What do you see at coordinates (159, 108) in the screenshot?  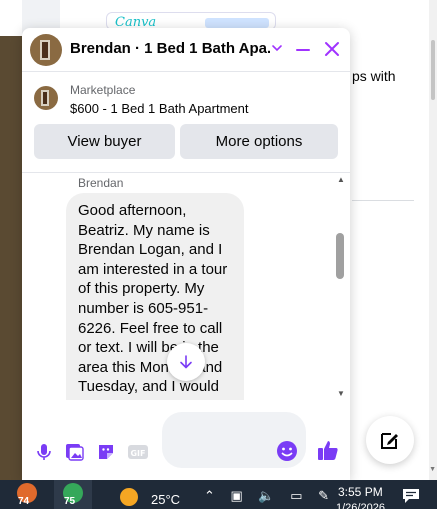 I see `listing-title: $600 - 1 Bed 1 Bath Apartment` at bounding box center [159, 108].